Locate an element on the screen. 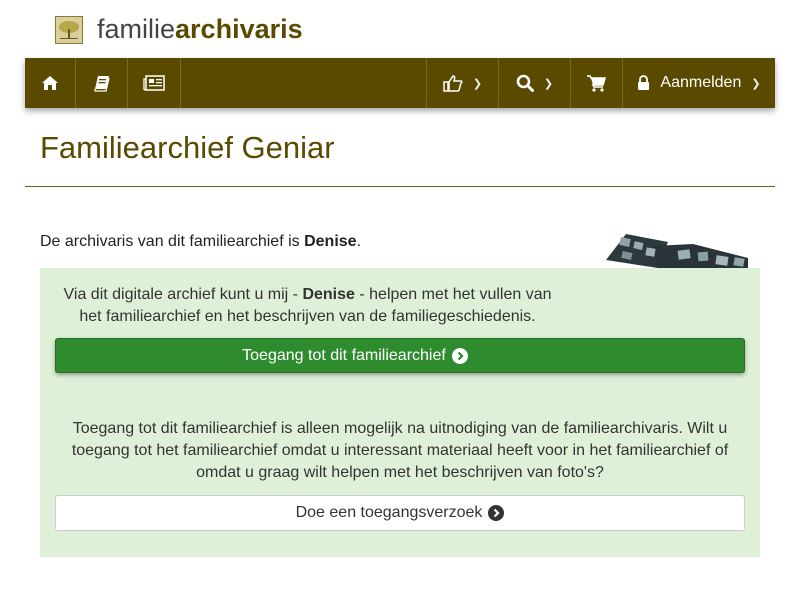  access-archive-button: Toegang tot dit familiearchief is located at coordinates (400, 355).